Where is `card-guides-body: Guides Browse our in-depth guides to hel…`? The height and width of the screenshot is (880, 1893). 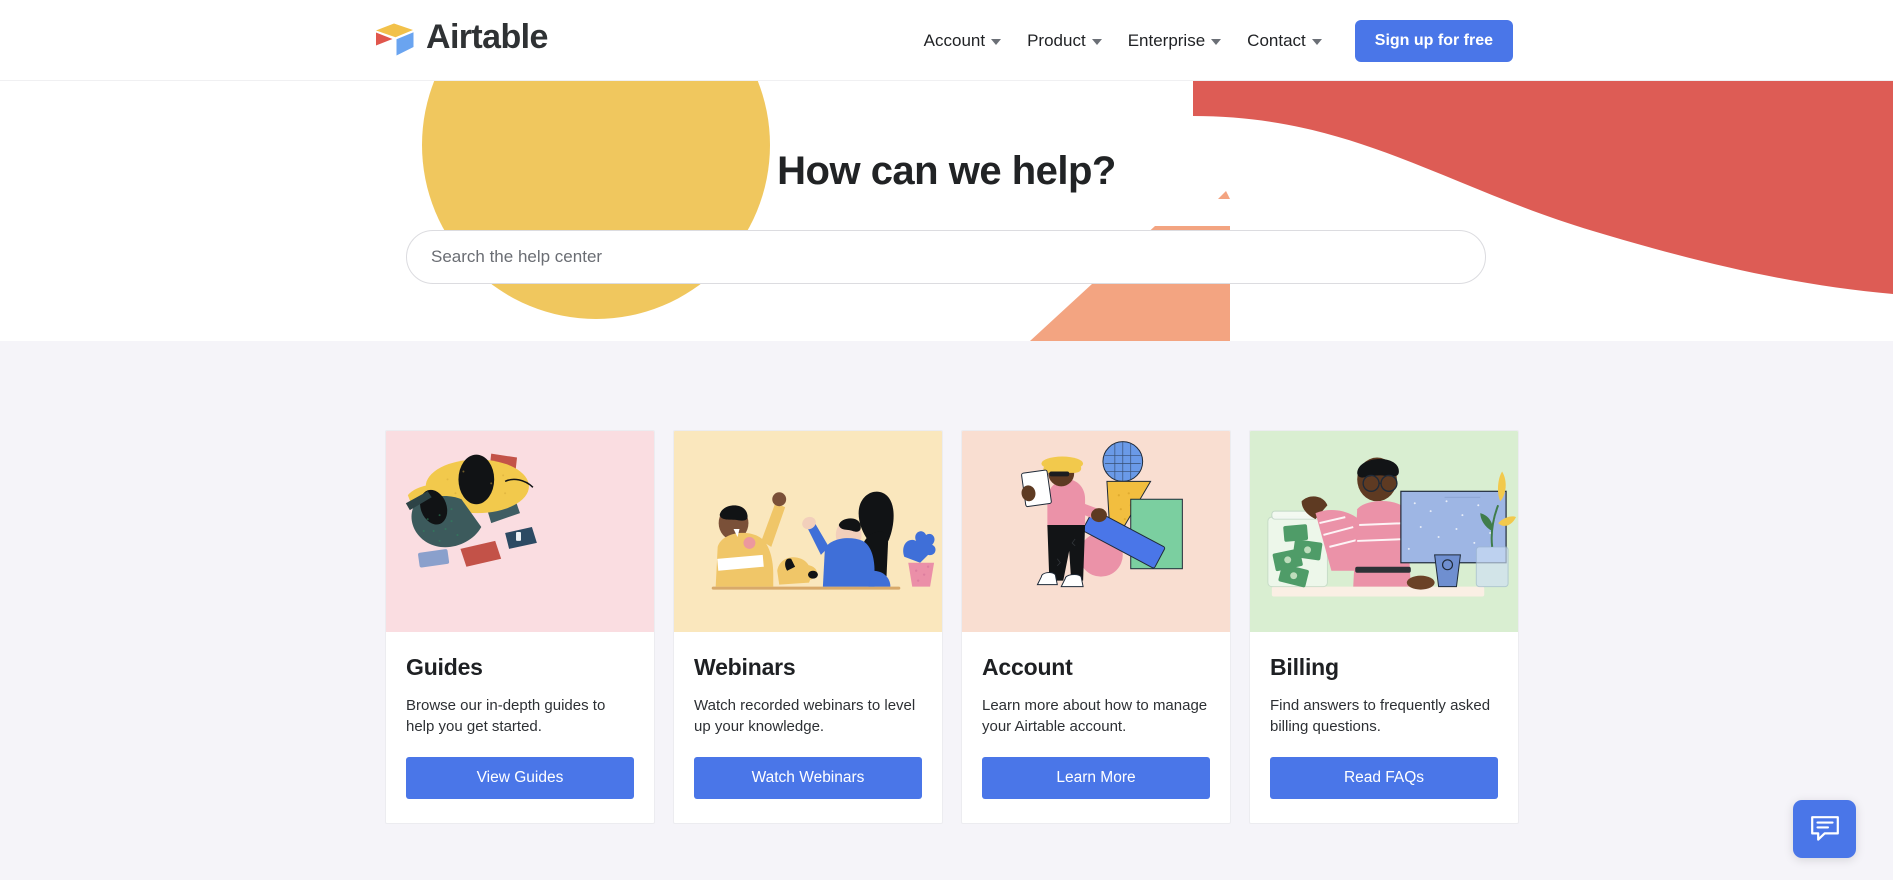
card-guides-body: Guides Browse our in-depth guides to hel… is located at coordinates (520, 727).